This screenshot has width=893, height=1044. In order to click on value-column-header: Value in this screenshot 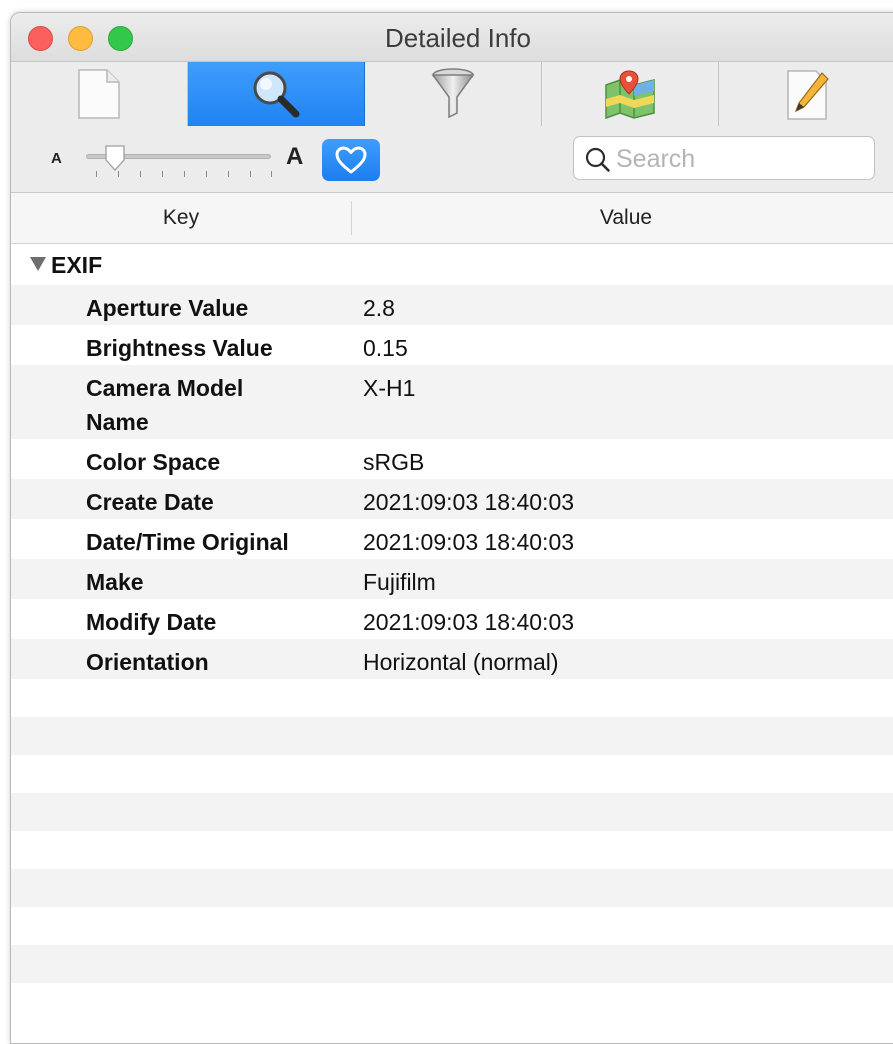, I will do `click(622, 218)`.